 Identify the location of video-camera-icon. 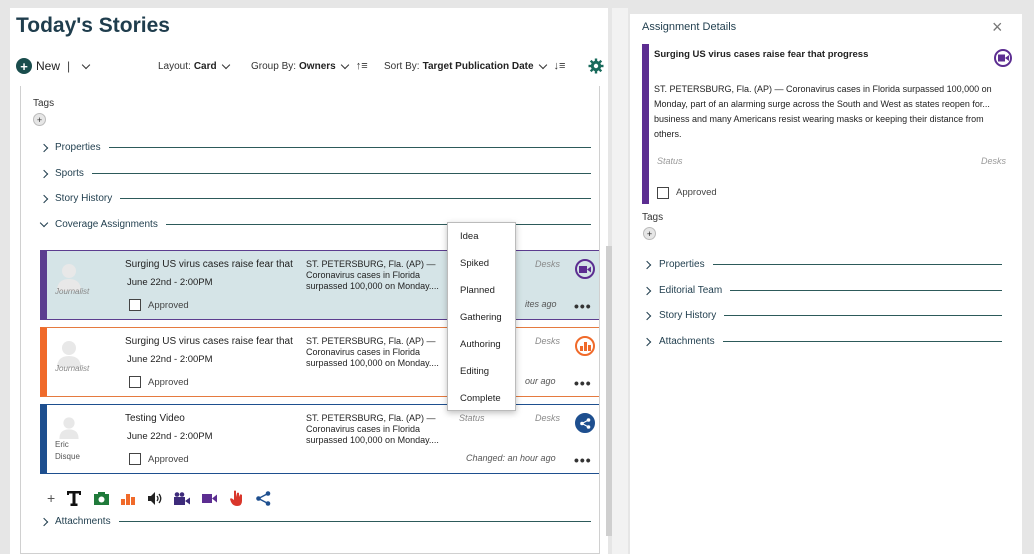
(182, 498).